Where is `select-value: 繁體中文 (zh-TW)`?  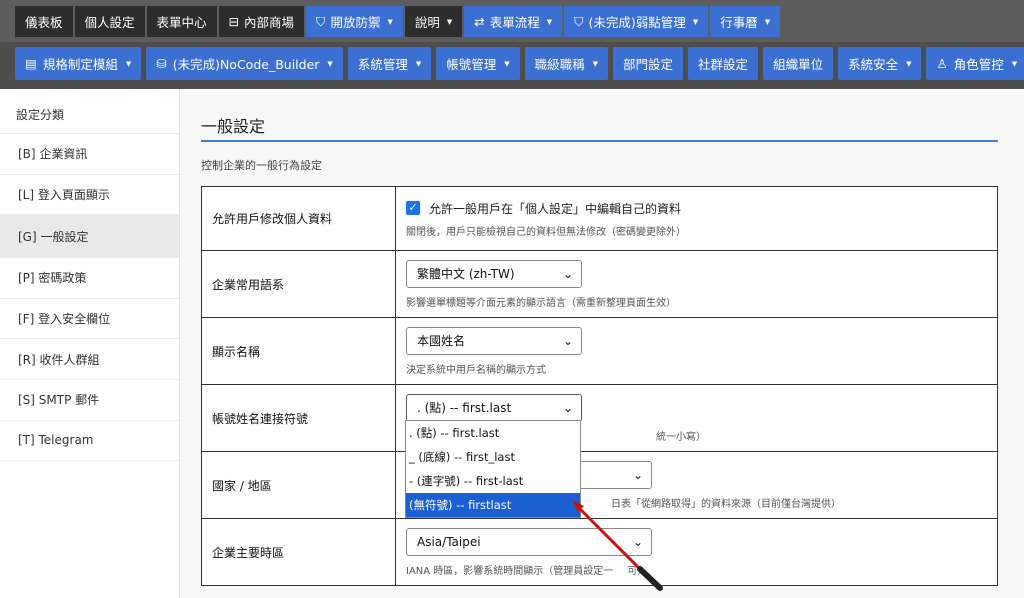 select-value: 繁體中文 (zh-TW) is located at coordinates (466, 274).